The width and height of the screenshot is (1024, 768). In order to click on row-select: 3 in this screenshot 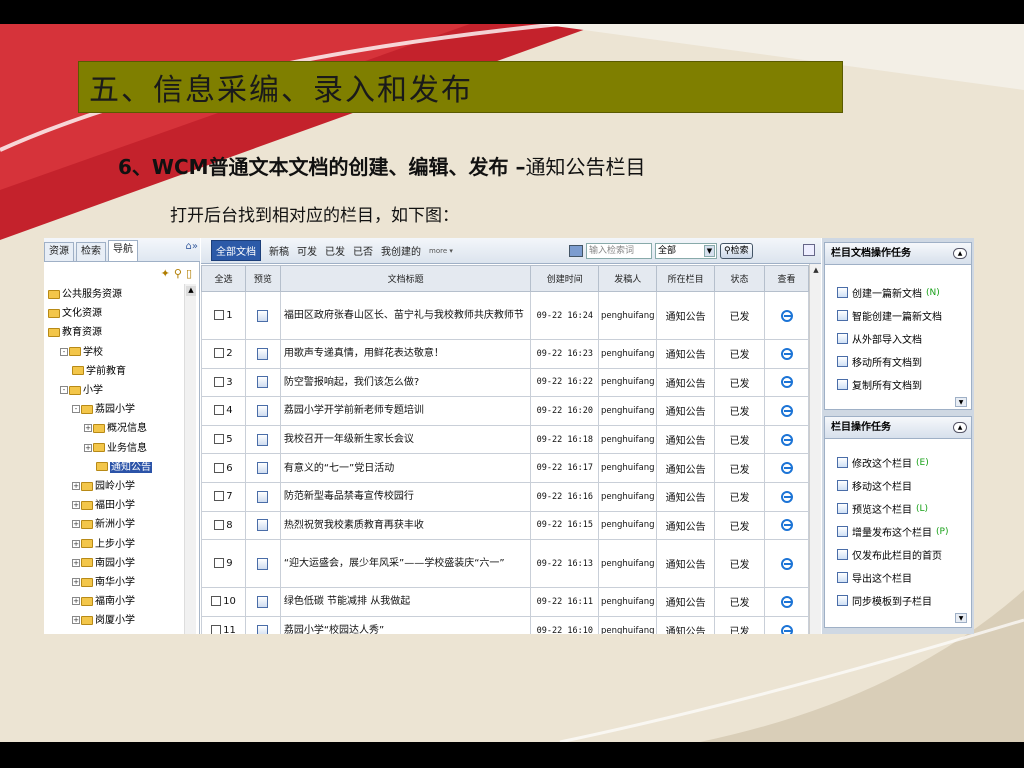, I will do `click(223, 382)`.